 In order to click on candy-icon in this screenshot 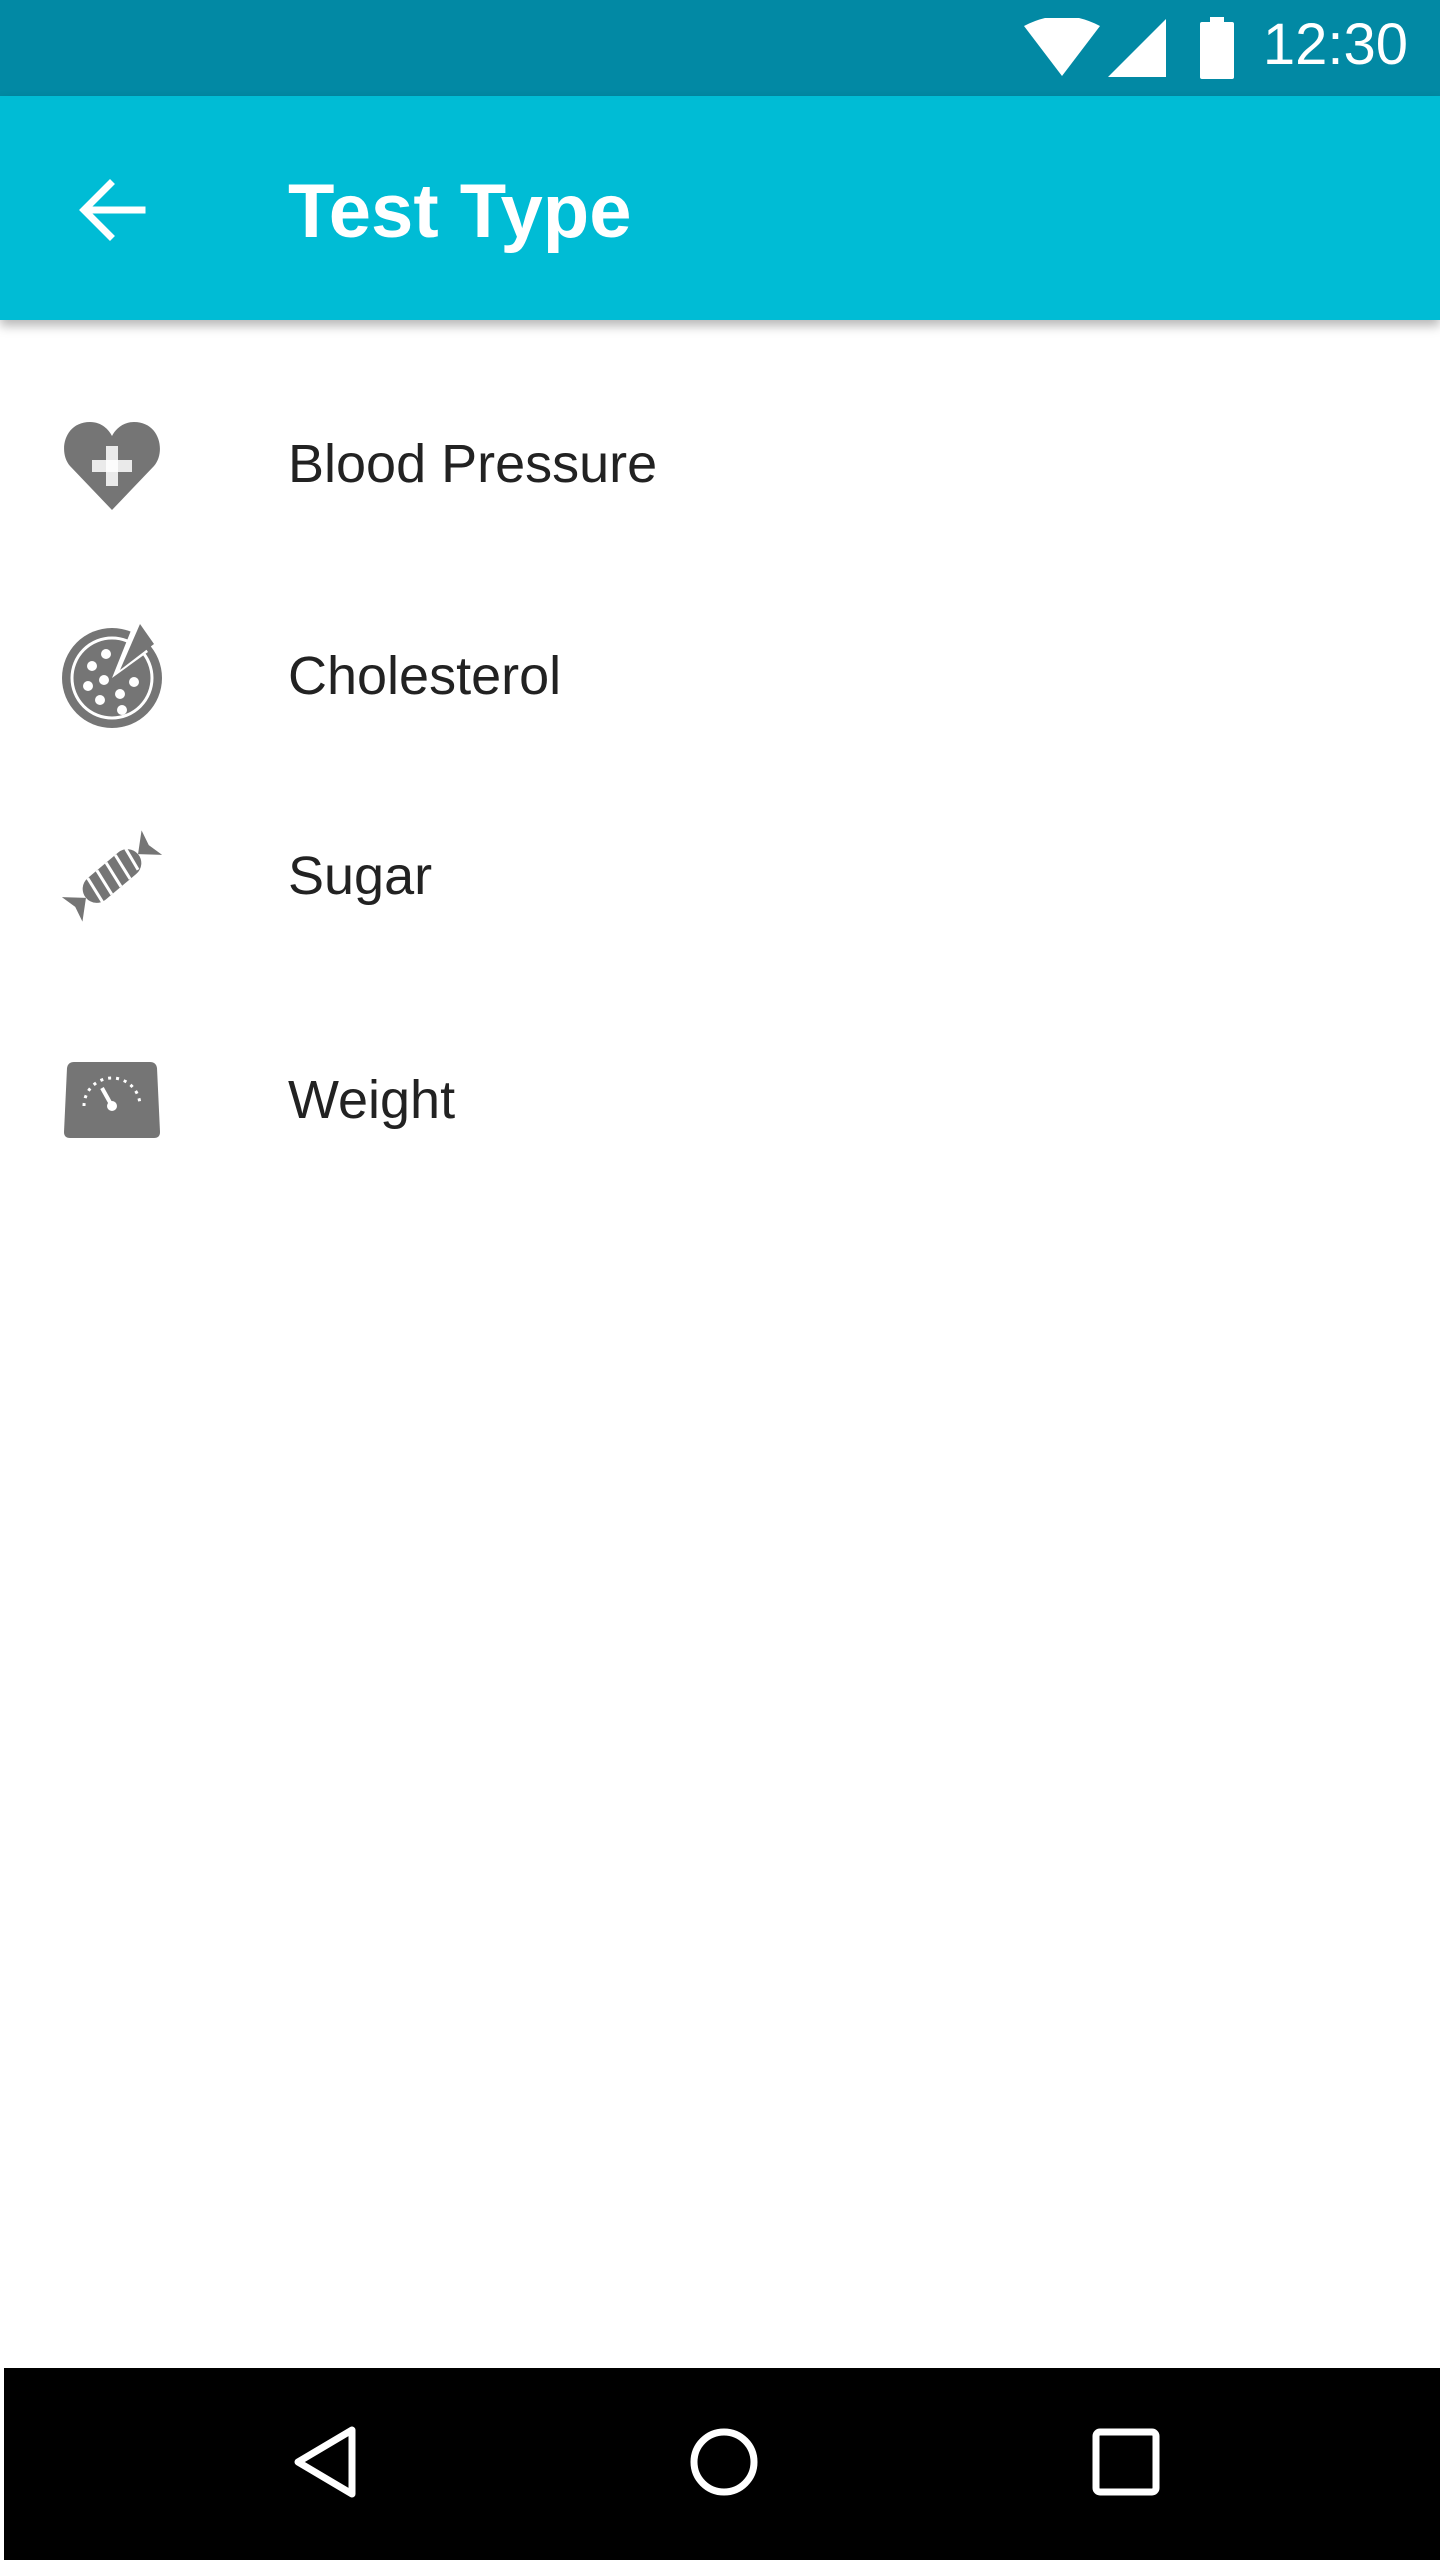, I will do `click(112, 876)`.